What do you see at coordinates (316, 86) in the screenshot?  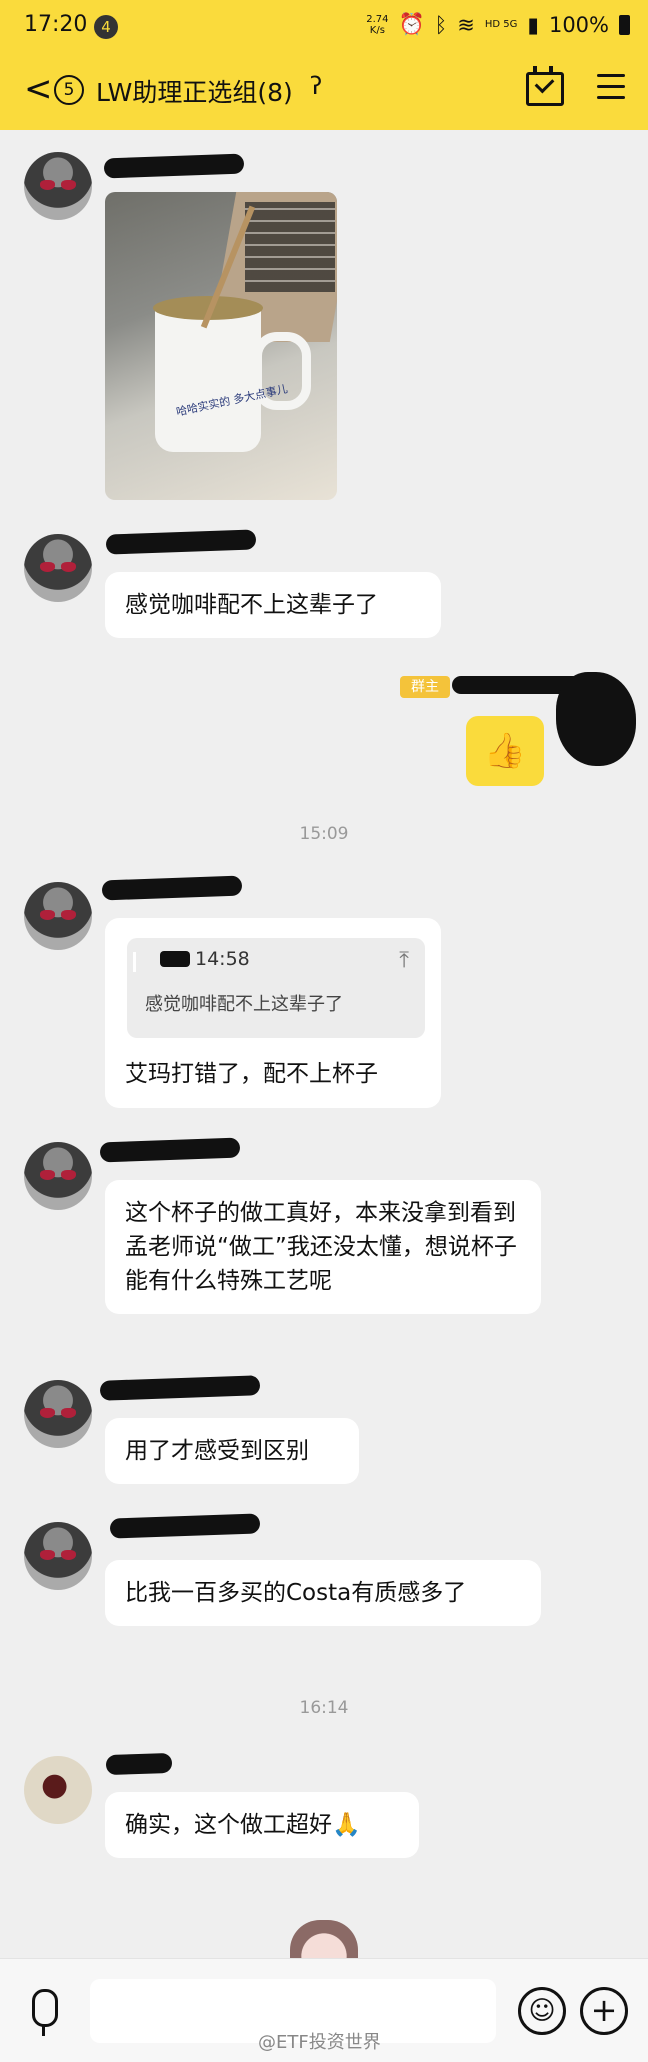 I see `ear-icon: ʔ` at bounding box center [316, 86].